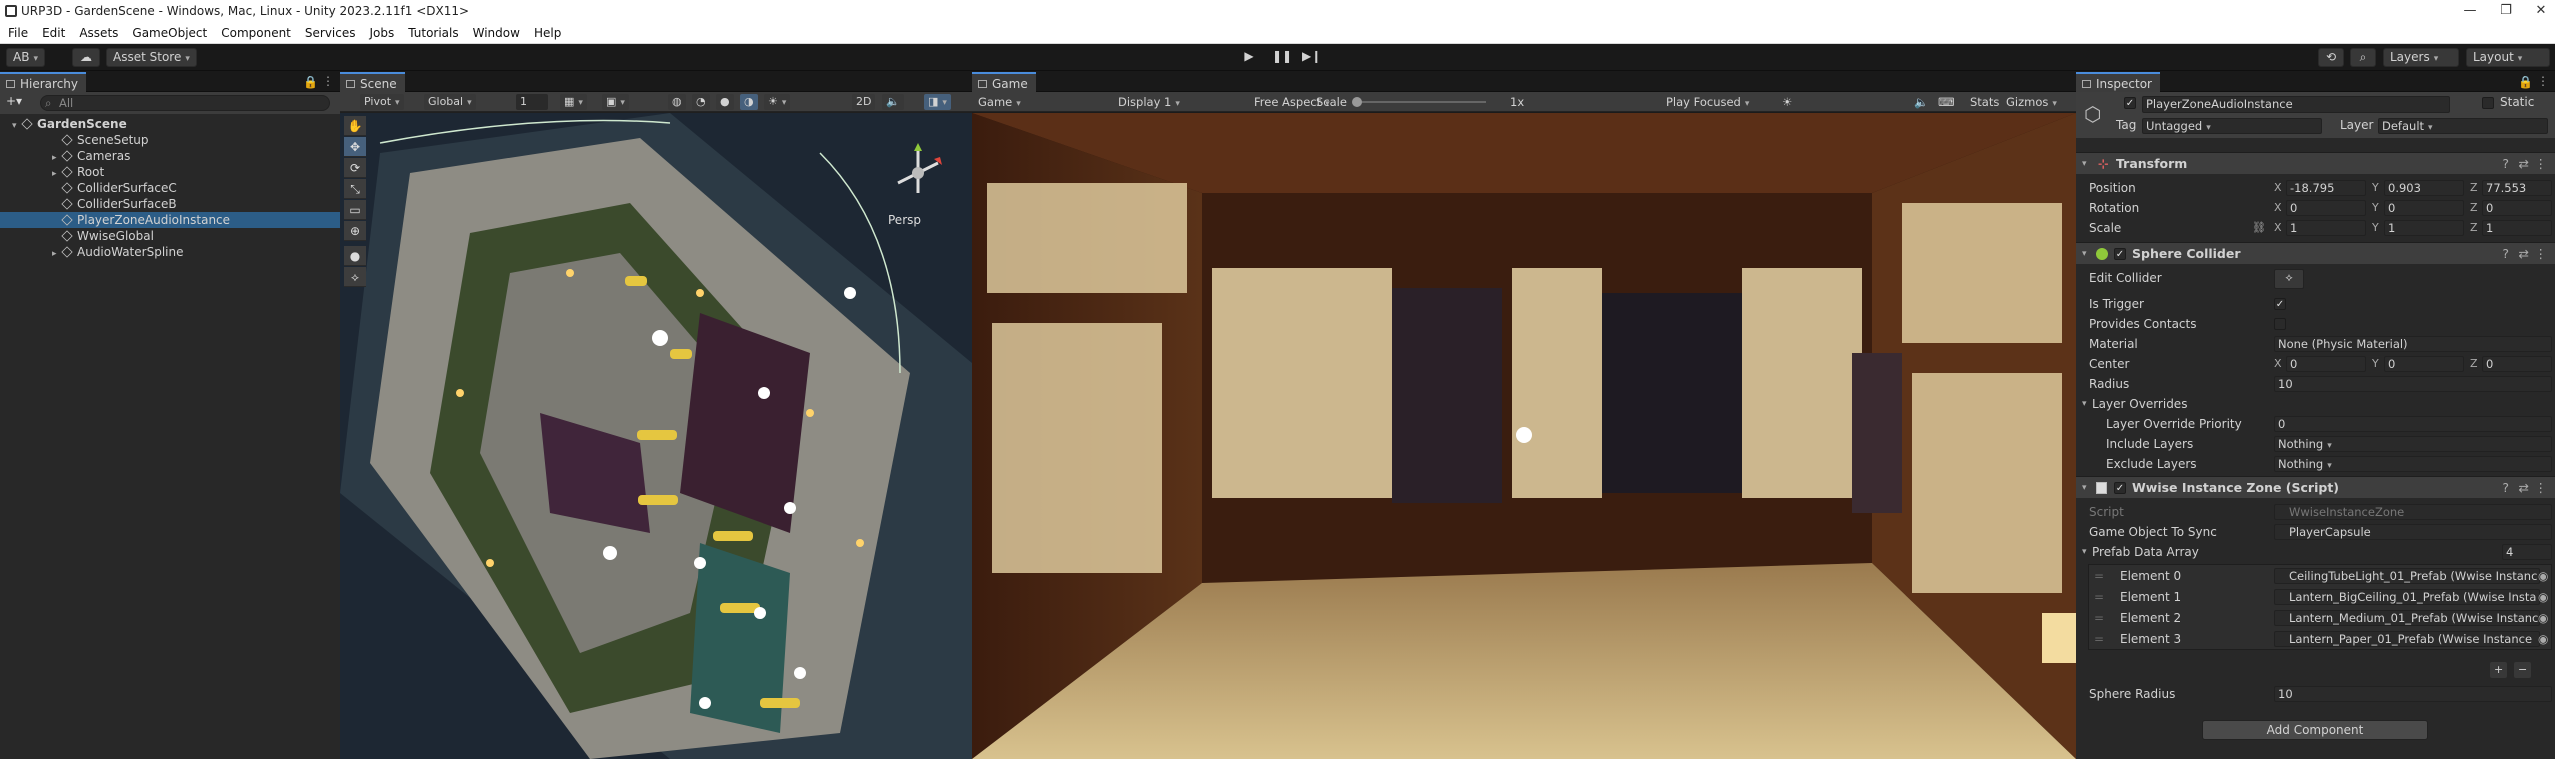 The image size is (2555, 759). I want to click on wwise-zone-header: ▾ ✓ Wwise Instance Zone (Script) ? ⇄ ⋮, so click(2315, 487).